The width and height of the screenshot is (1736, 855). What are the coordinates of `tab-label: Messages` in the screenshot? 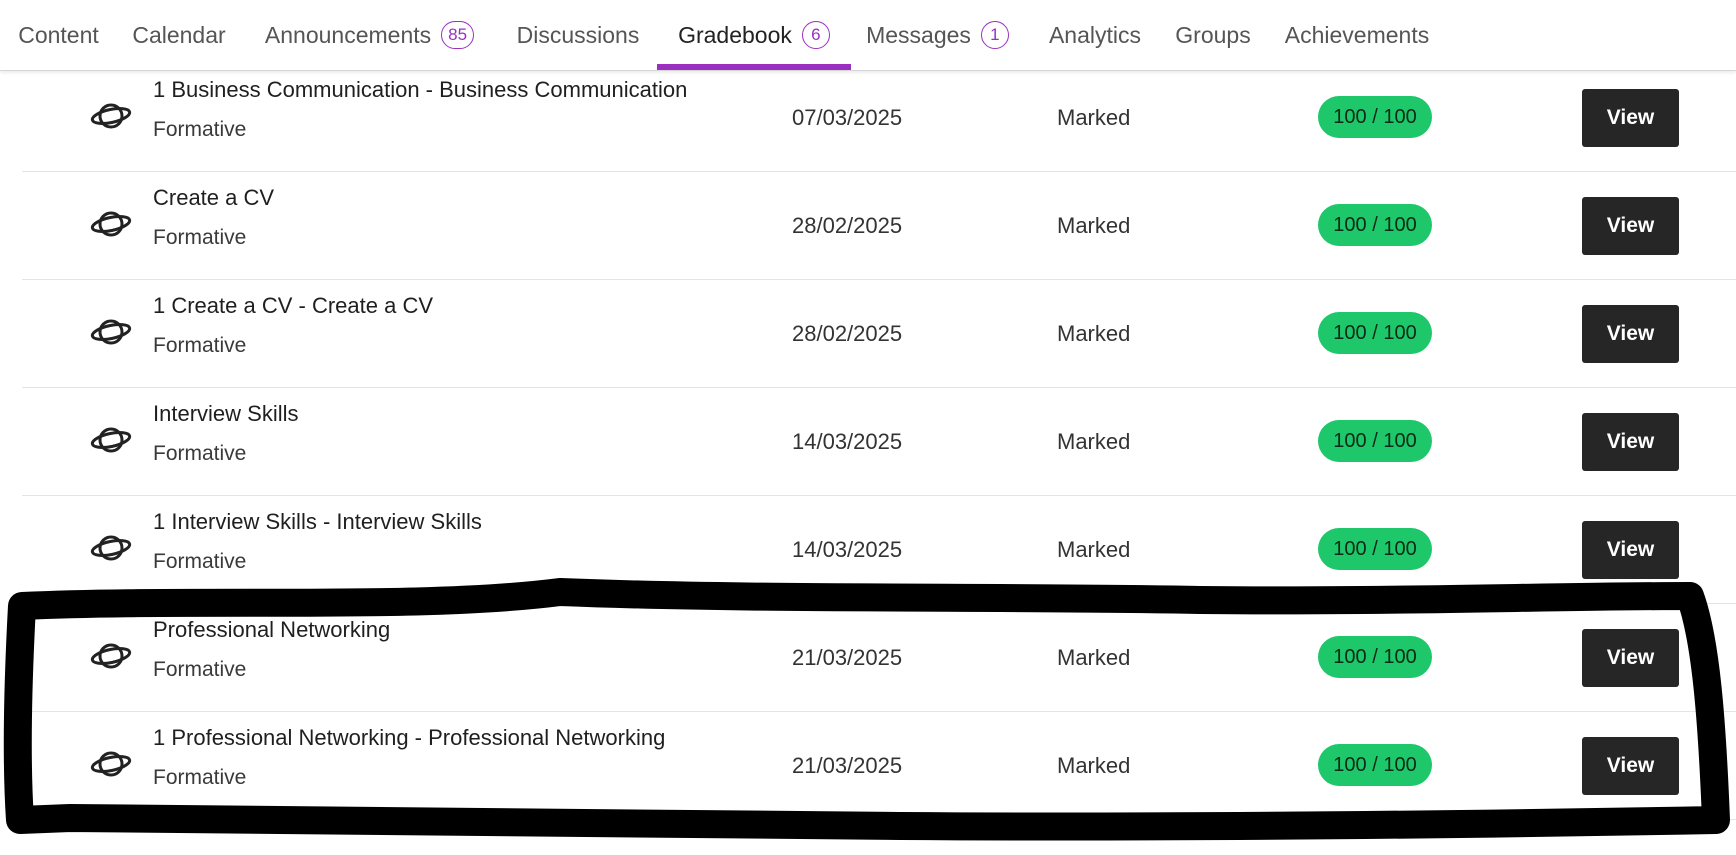 It's located at (918, 34).